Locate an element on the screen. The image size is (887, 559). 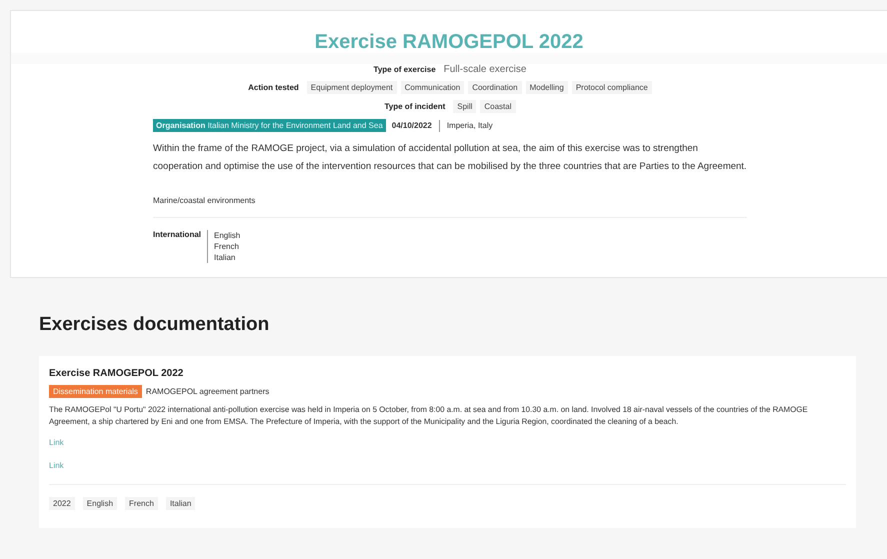
date: 04/10/2022 is located at coordinates (412, 125).